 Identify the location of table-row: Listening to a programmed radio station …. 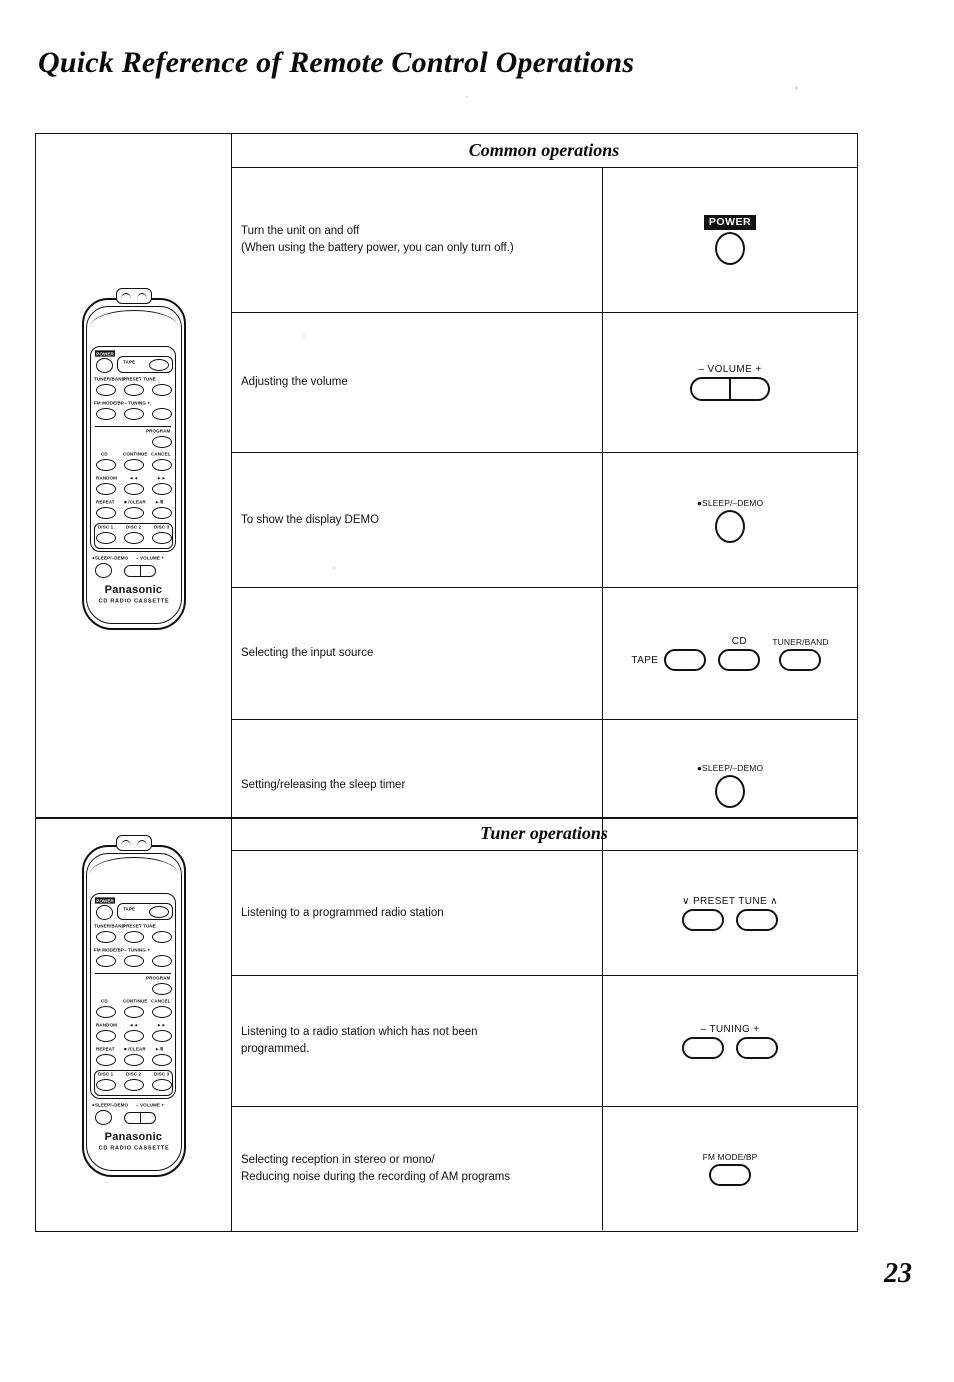
(544, 913).